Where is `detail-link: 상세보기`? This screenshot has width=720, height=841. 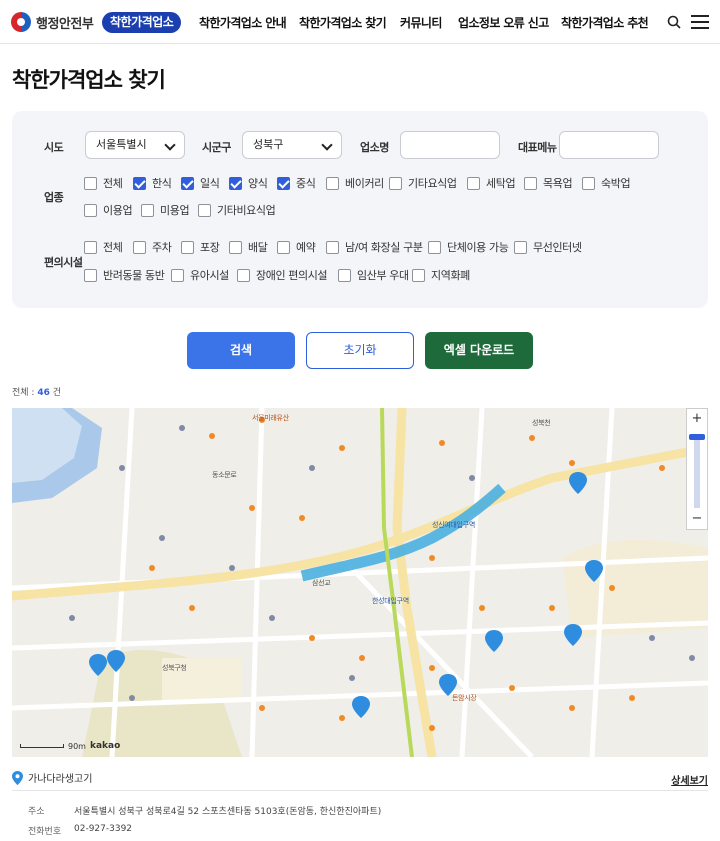
detail-link: 상세보기 is located at coordinates (689, 779).